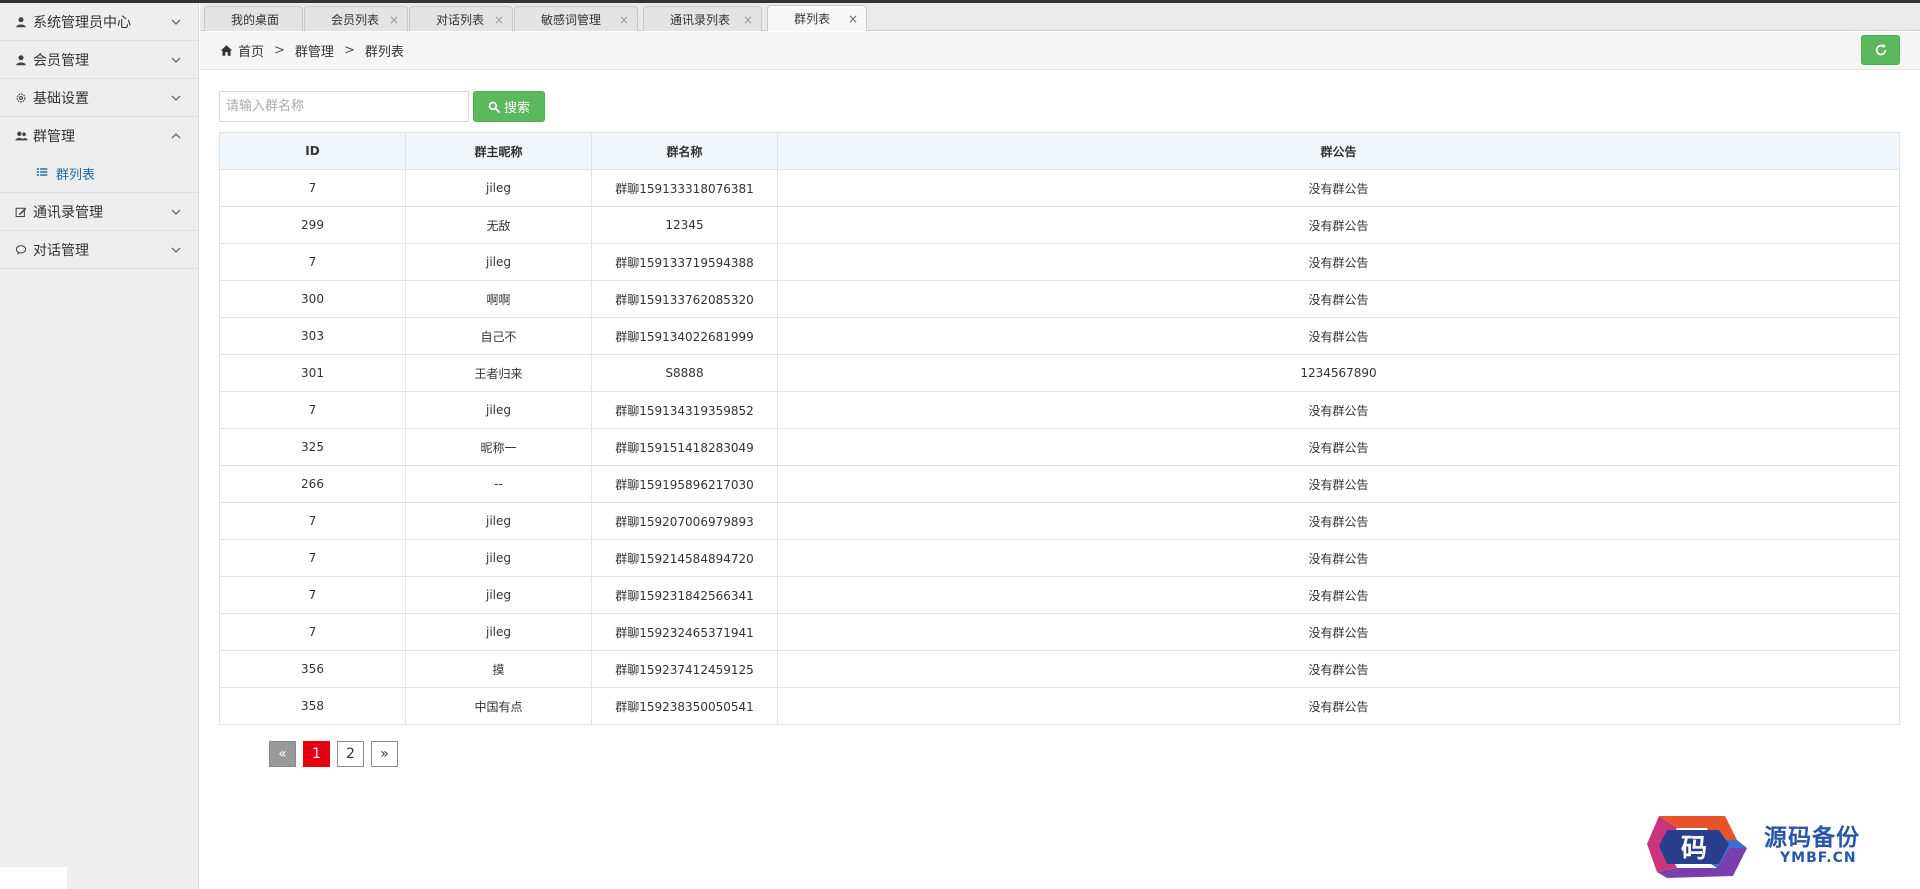 Image resolution: width=1920 pixels, height=889 pixels. What do you see at coordinates (384, 754) in the screenshot?
I see `pagination-next-button: »` at bounding box center [384, 754].